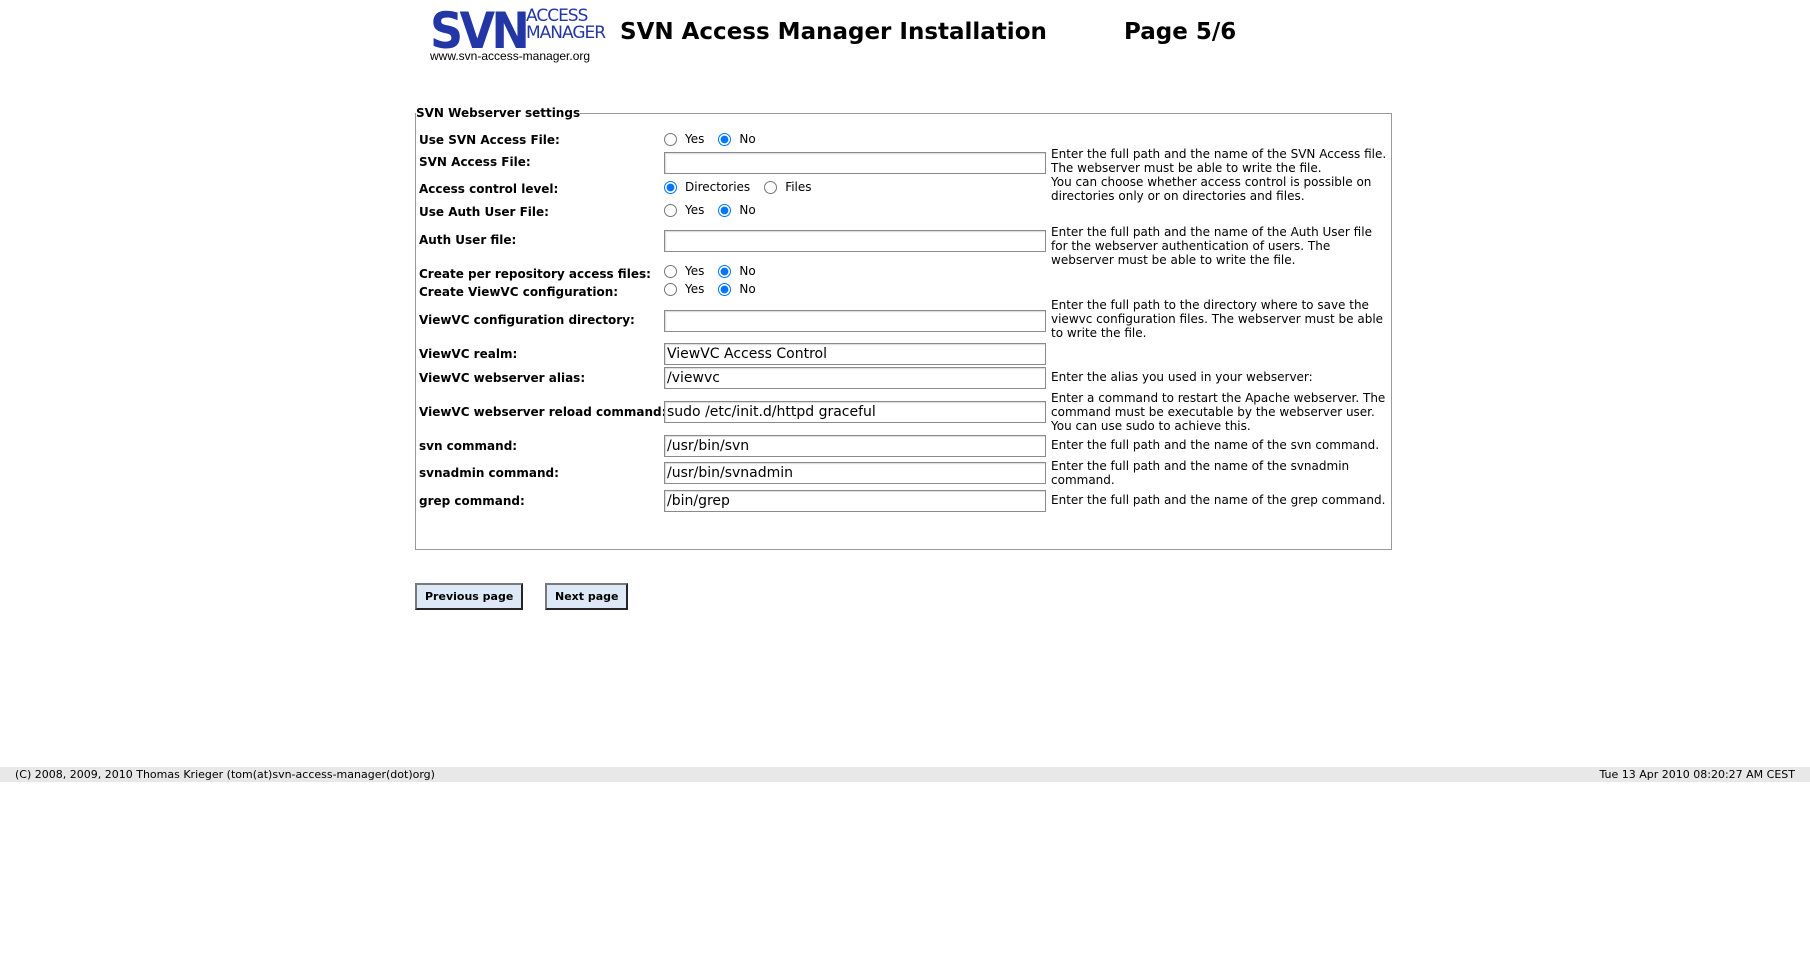 This screenshot has width=1810, height=956. I want to click on svn-command-input, so click(855, 446).